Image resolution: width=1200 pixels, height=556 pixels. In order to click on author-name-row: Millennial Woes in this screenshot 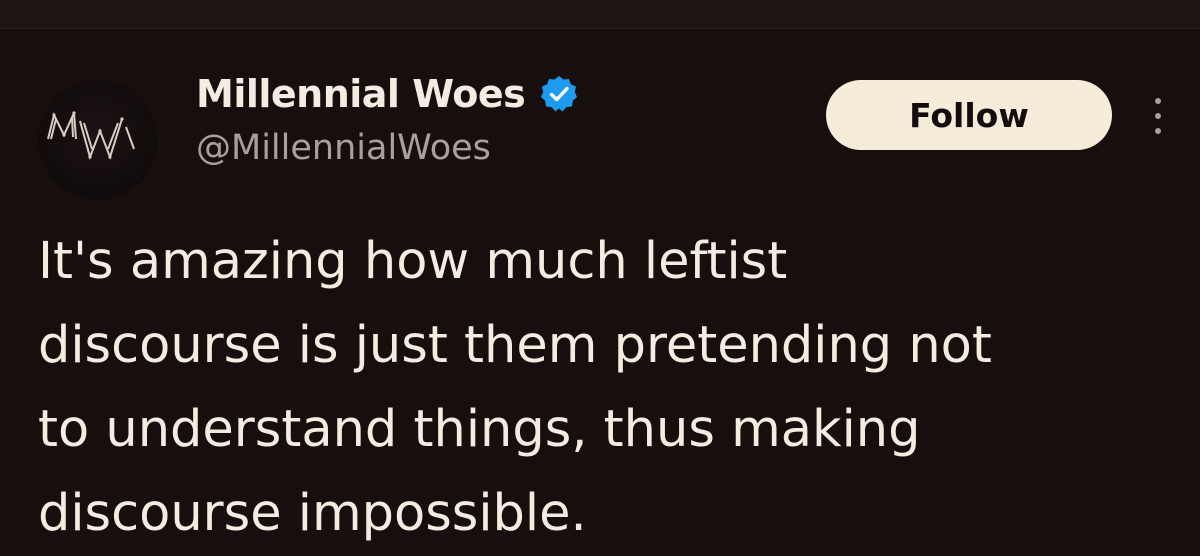, I will do `click(387, 94)`.